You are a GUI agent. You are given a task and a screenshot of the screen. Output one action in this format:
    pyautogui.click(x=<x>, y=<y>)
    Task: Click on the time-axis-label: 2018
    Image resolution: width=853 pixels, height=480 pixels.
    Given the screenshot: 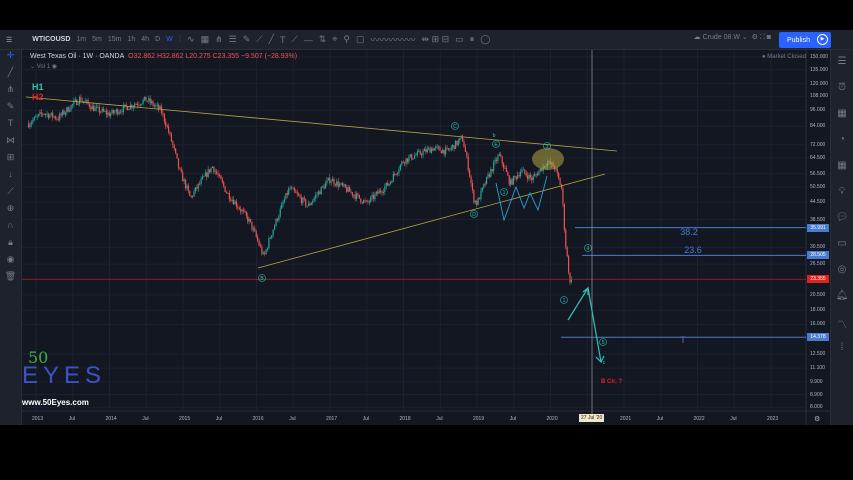 What is the action you would take?
    pyautogui.click(x=405, y=419)
    